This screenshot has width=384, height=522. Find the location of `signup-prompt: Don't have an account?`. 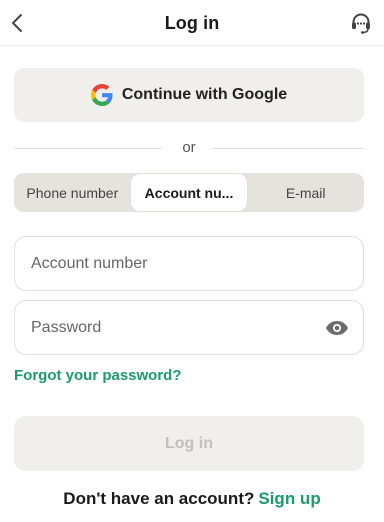

signup-prompt: Don't have an account? is located at coordinates (159, 498).